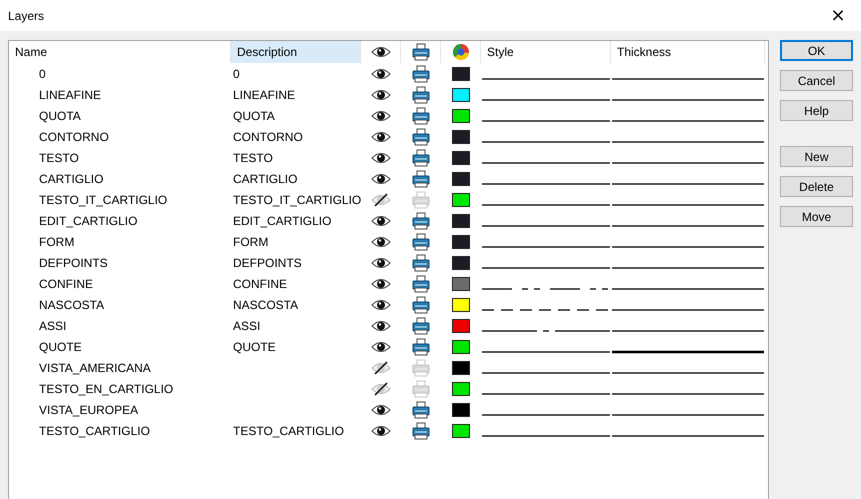 Image resolution: width=861 pixels, height=499 pixels. I want to click on layer-name: CARTIGLIO, so click(120, 179).